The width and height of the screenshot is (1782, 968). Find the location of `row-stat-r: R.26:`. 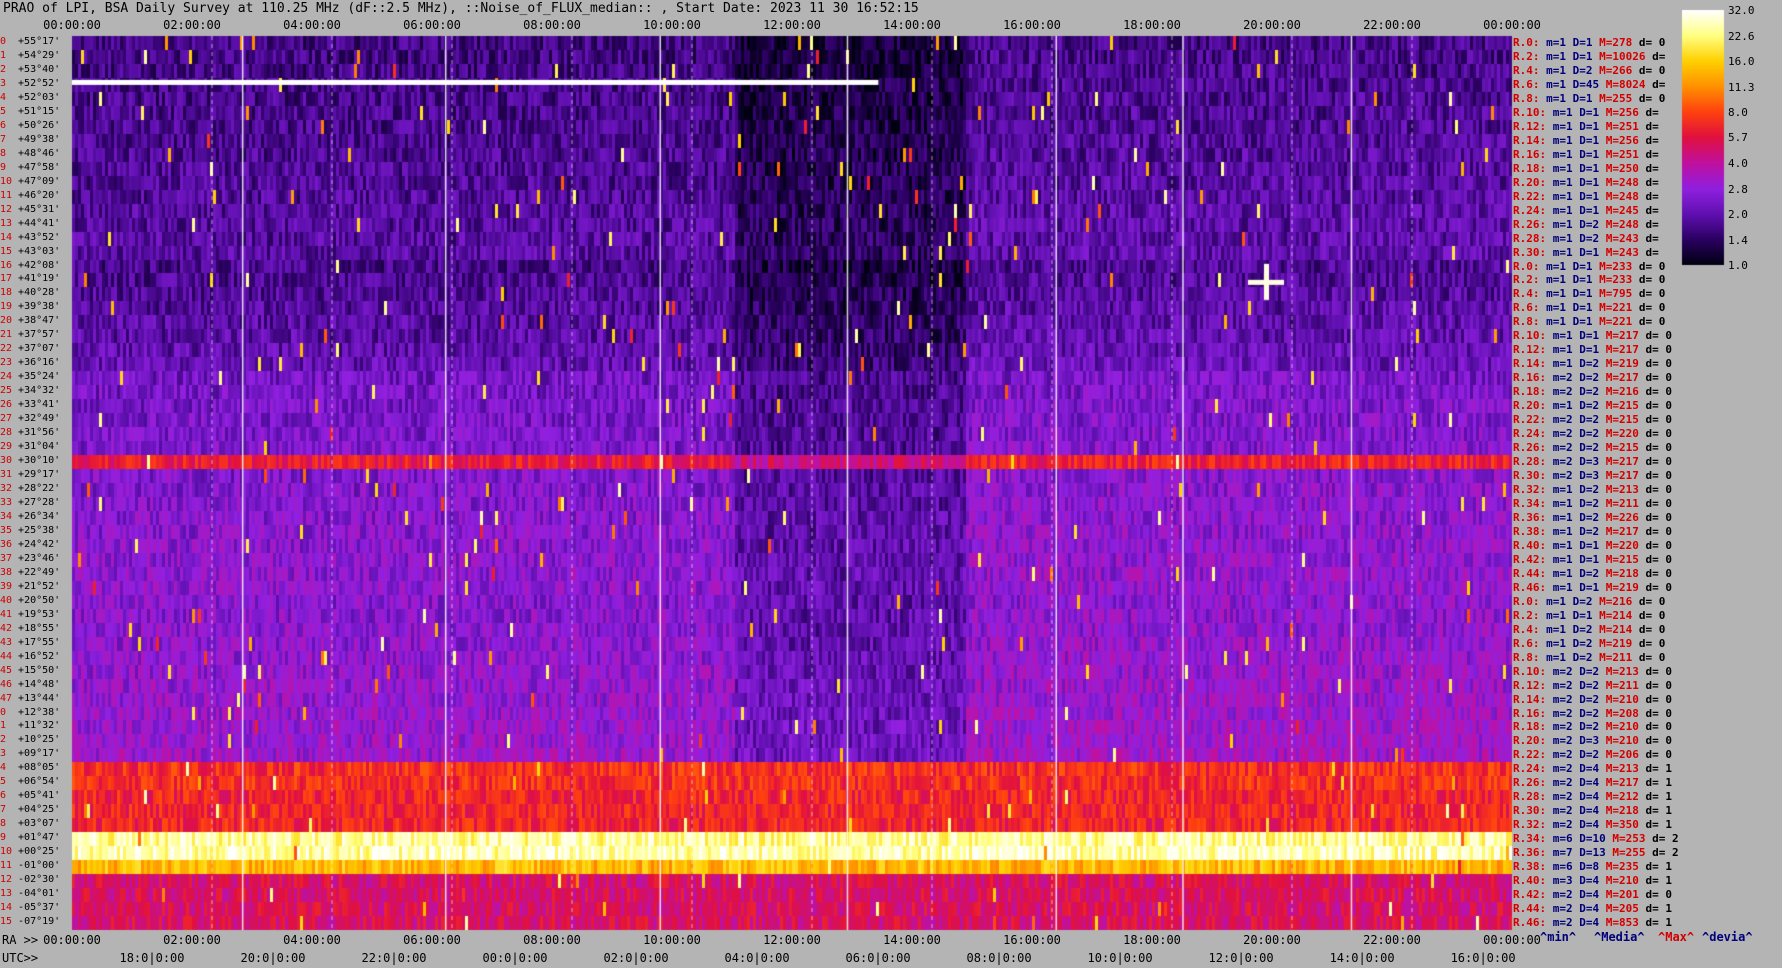

row-stat-r: R.26: is located at coordinates (1533, 448).